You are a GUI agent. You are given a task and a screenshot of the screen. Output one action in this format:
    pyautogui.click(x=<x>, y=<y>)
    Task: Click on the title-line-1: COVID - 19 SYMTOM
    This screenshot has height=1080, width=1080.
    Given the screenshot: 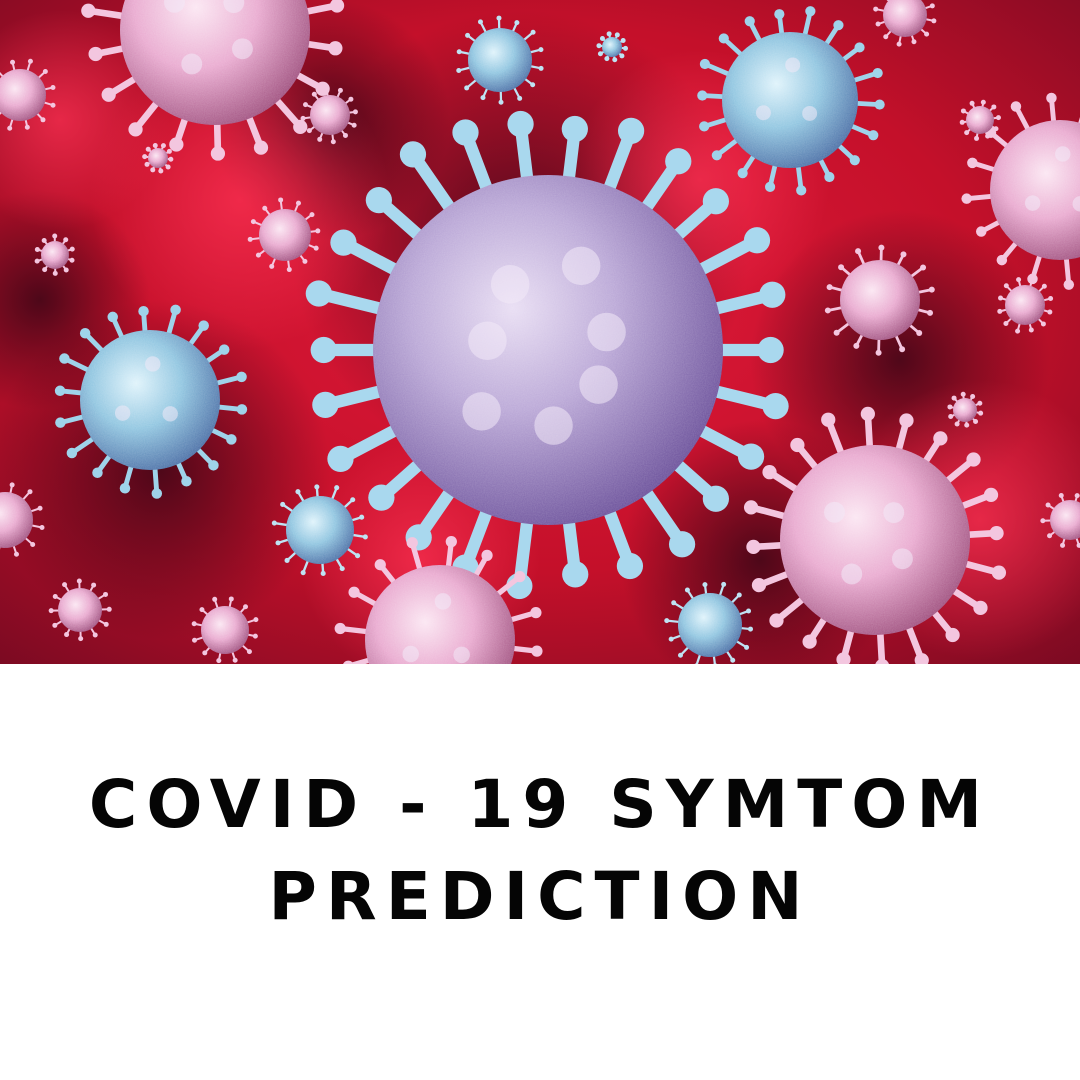 What is the action you would take?
    pyautogui.click(x=540, y=804)
    